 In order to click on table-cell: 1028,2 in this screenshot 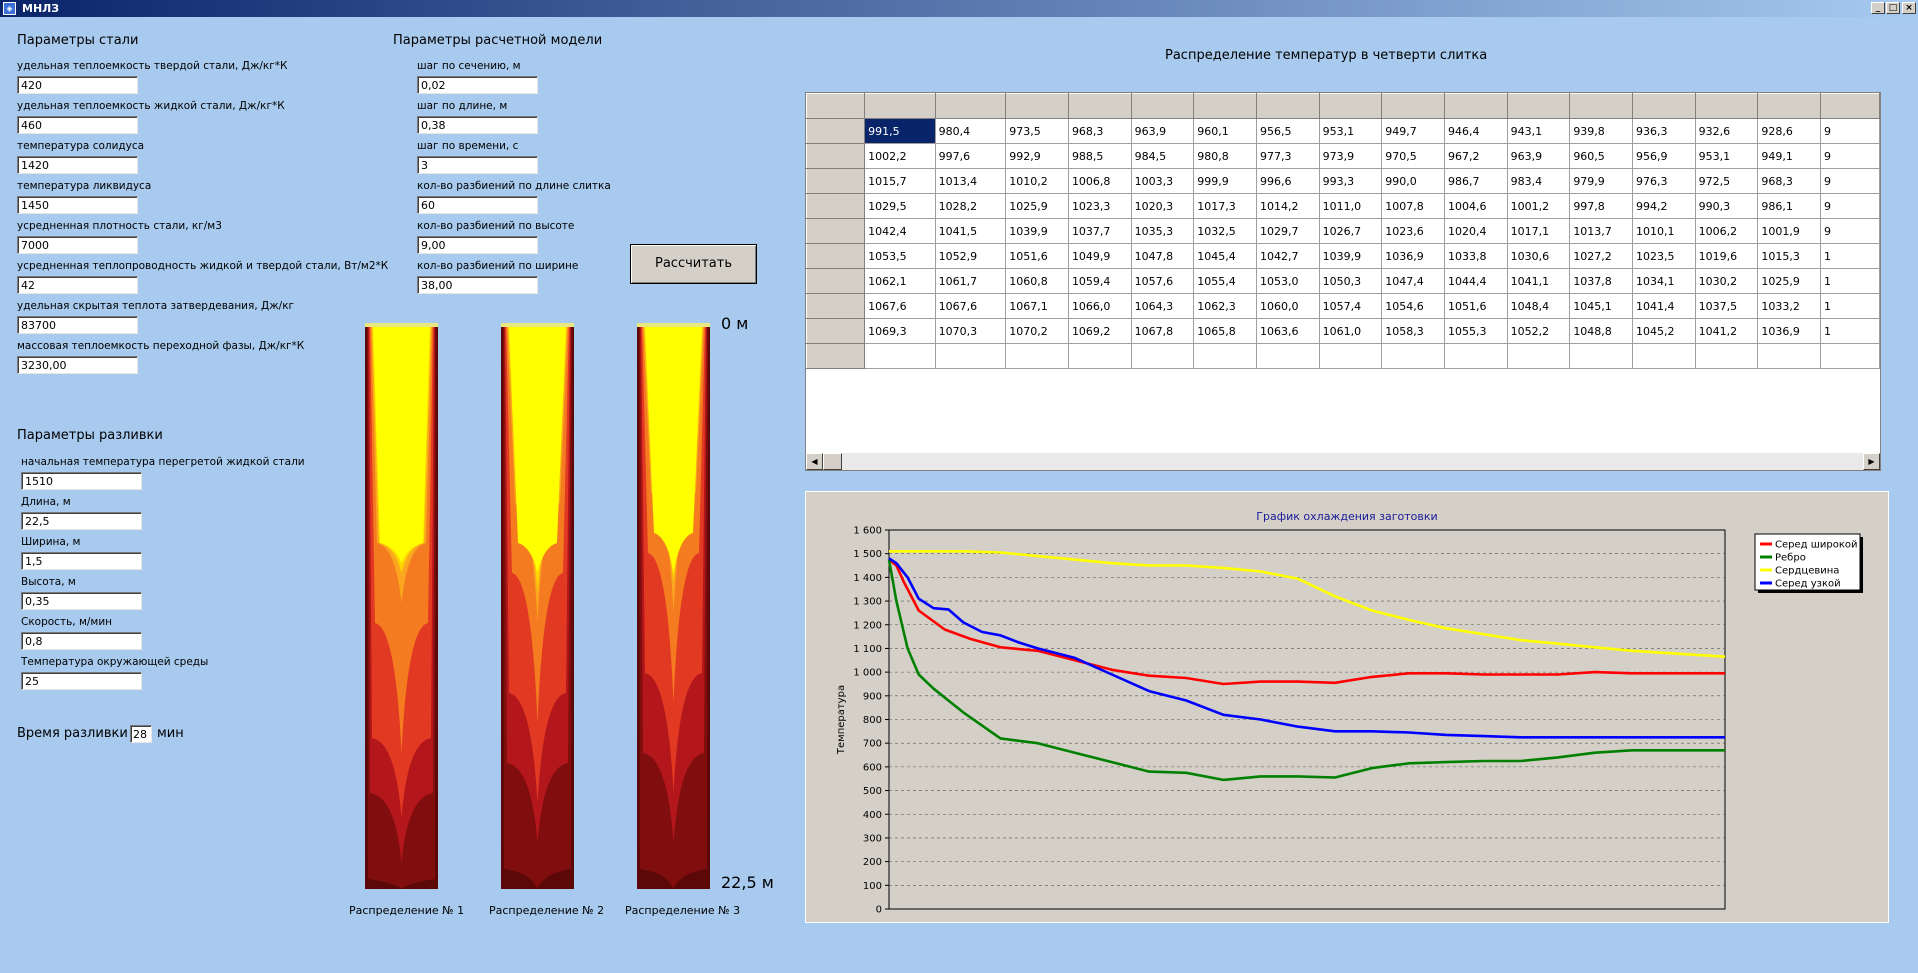, I will do `click(970, 206)`.